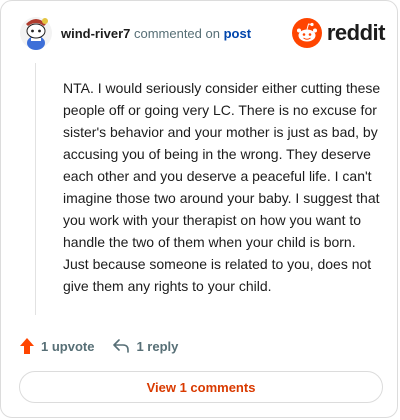  I want to click on commented-on-text: commented on, so click(177, 33).